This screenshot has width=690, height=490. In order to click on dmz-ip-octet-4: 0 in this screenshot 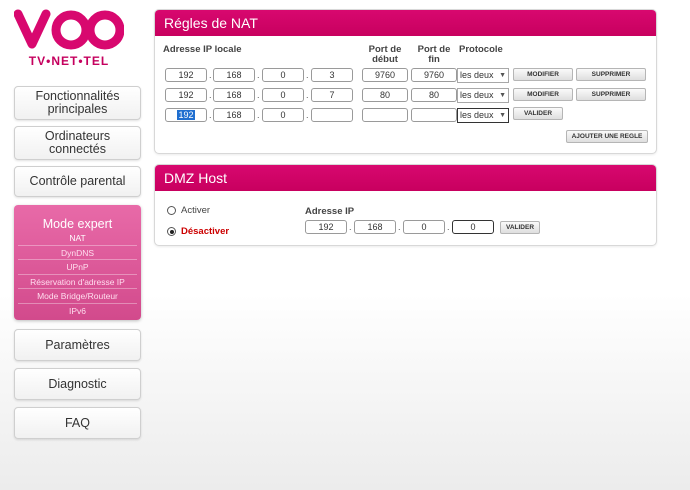, I will do `click(473, 227)`.